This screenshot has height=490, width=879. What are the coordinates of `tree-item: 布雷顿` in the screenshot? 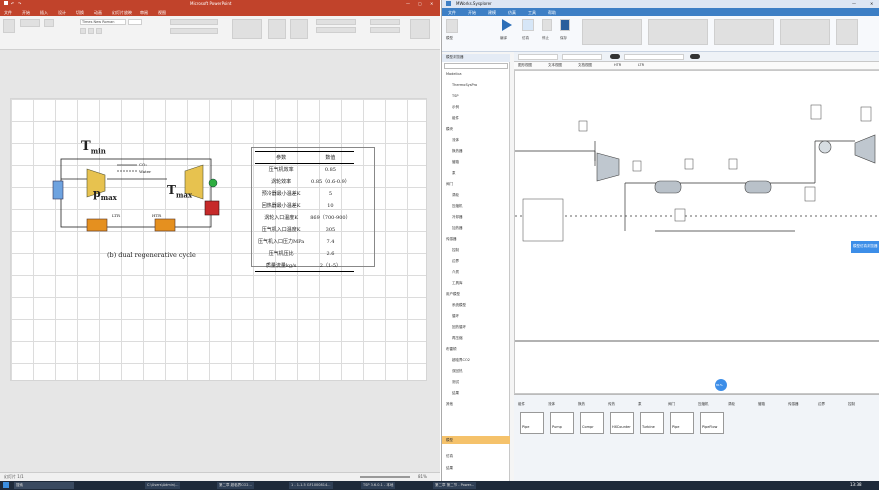 It's located at (451, 349).